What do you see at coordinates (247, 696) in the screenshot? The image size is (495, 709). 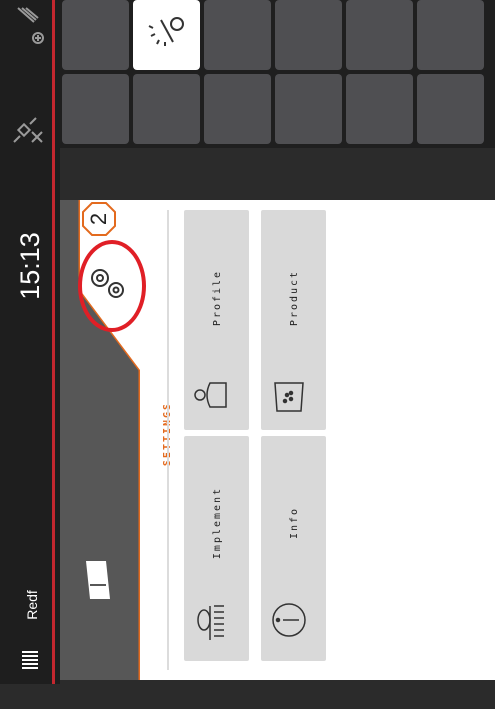 I see `bottom-strip` at bounding box center [247, 696].